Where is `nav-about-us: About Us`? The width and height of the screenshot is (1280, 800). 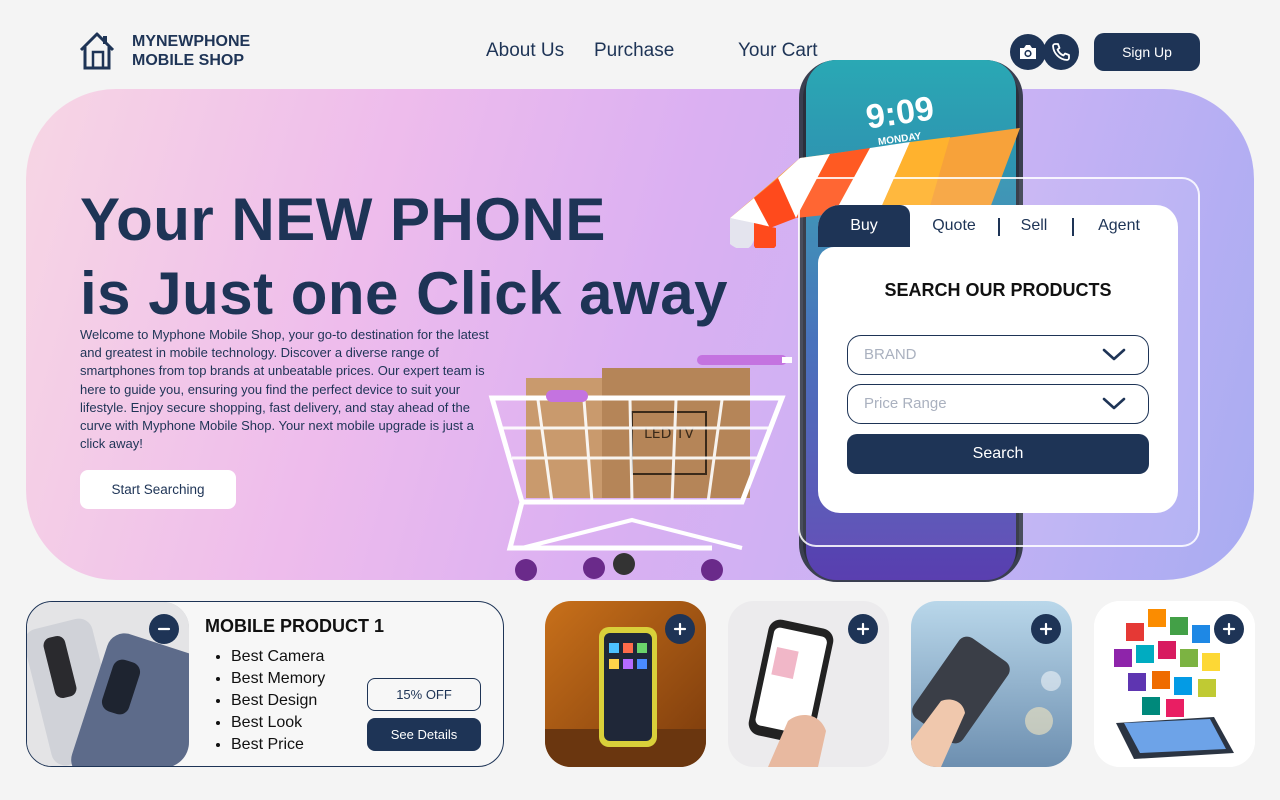
nav-about-us: About Us is located at coordinates (525, 51).